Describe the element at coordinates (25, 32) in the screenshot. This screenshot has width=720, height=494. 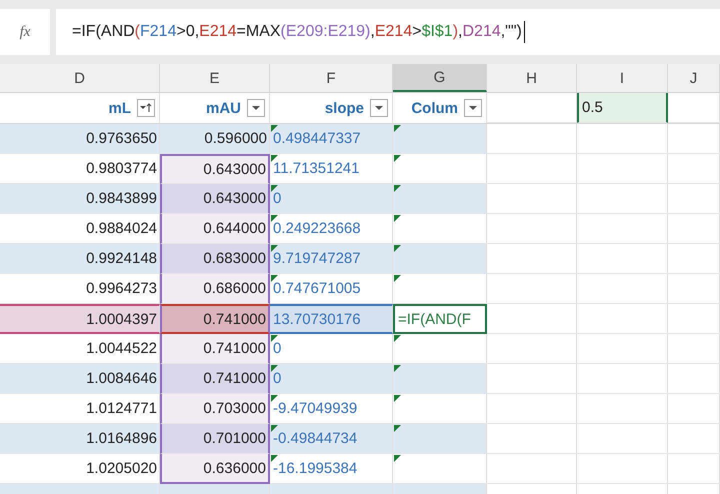
I see `insert-function-button: fx` at that location.